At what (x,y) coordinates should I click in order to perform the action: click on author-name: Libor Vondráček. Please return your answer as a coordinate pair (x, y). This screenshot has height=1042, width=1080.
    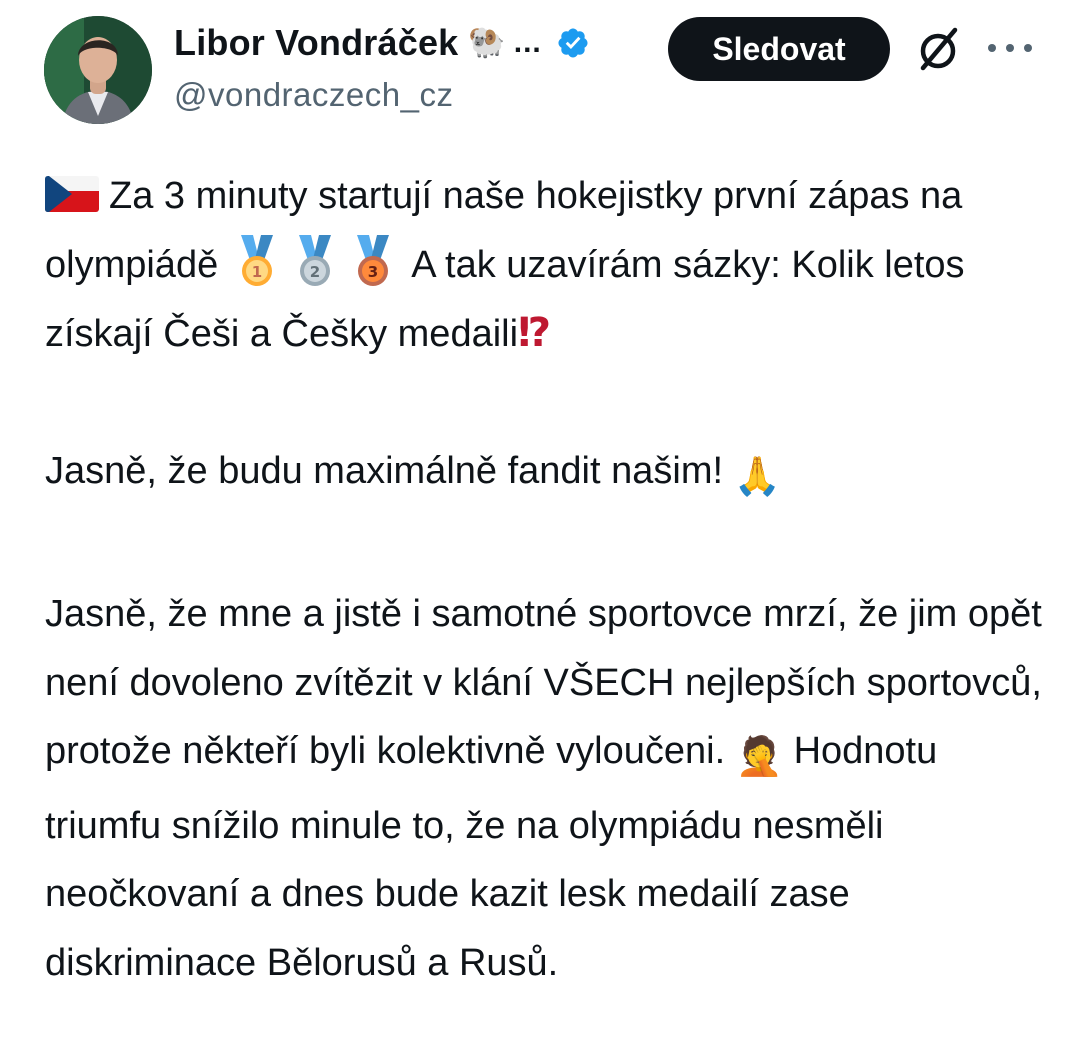
    Looking at the image, I should click on (316, 43).